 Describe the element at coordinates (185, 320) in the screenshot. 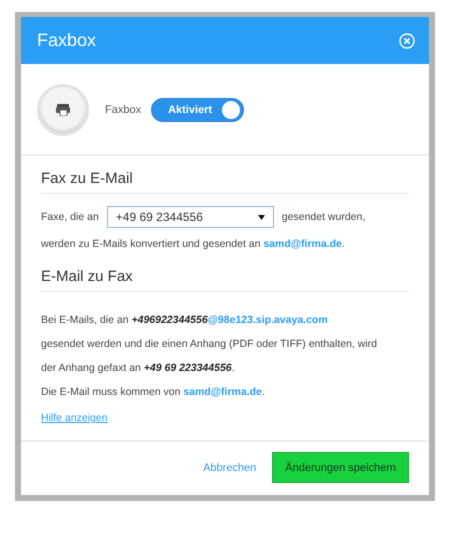

I see `sentence-text: Bei E-Mails, die an +496922344556@98e123.sip.avaya.com` at that location.